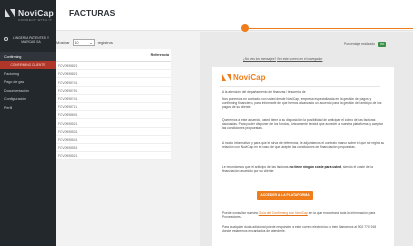 The width and height of the screenshot is (413, 246). Describe the element at coordinates (285, 195) in the screenshot. I see `access-platform-button: ACCEDER A LA PLATAFORMA` at that location.